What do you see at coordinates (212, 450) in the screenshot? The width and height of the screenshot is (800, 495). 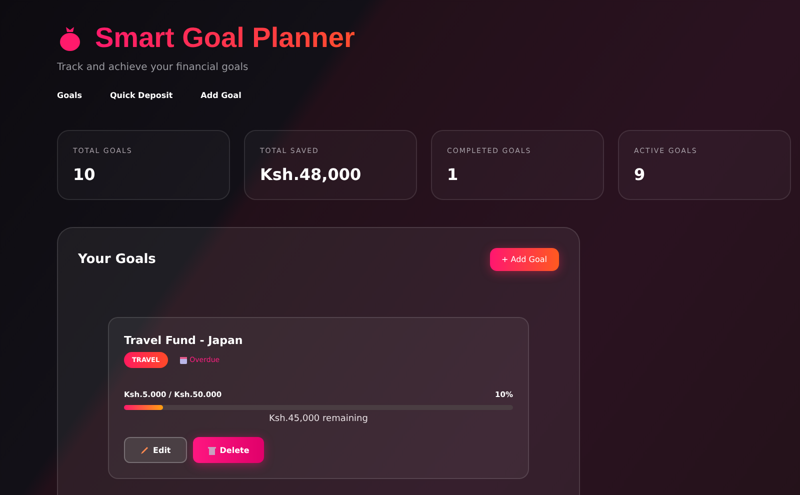 I see `trash-icon` at bounding box center [212, 450].